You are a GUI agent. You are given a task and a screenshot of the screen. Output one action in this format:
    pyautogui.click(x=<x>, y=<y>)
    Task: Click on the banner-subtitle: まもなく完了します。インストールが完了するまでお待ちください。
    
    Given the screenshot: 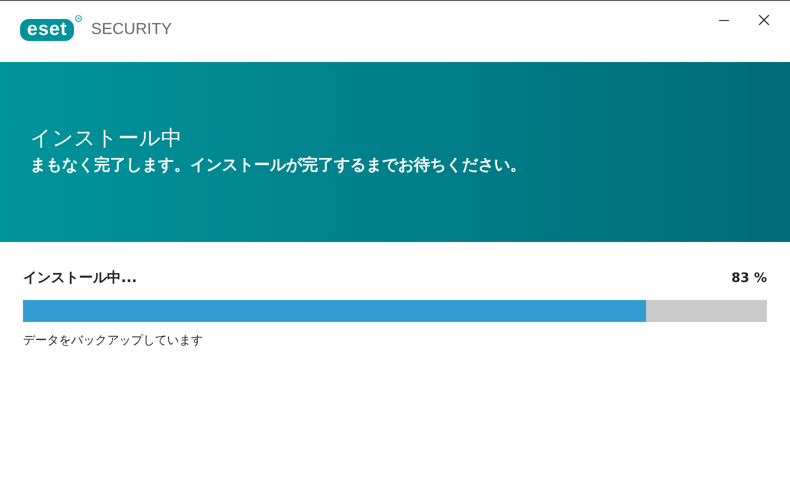 What is the action you would take?
    pyautogui.click(x=278, y=165)
    